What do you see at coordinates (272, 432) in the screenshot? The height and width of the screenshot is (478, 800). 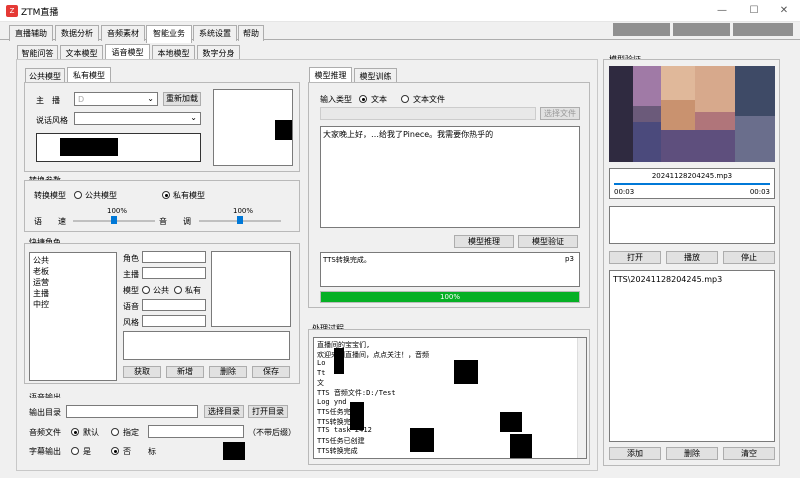 I see `suffix-note: （不带后缀）` at bounding box center [272, 432].